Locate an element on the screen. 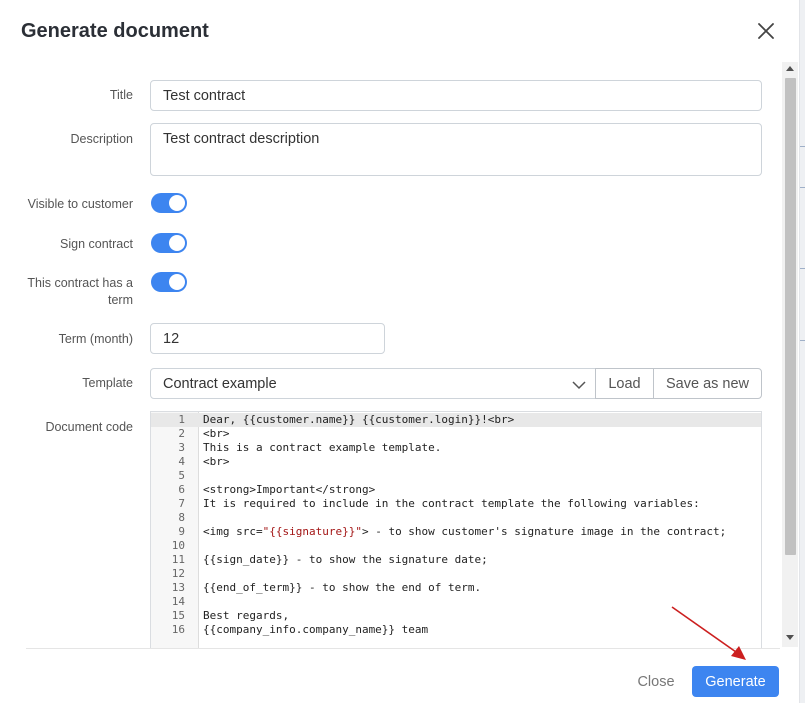 This screenshot has width=805, height=703. code-line: 4 <br> is located at coordinates (456, 462).